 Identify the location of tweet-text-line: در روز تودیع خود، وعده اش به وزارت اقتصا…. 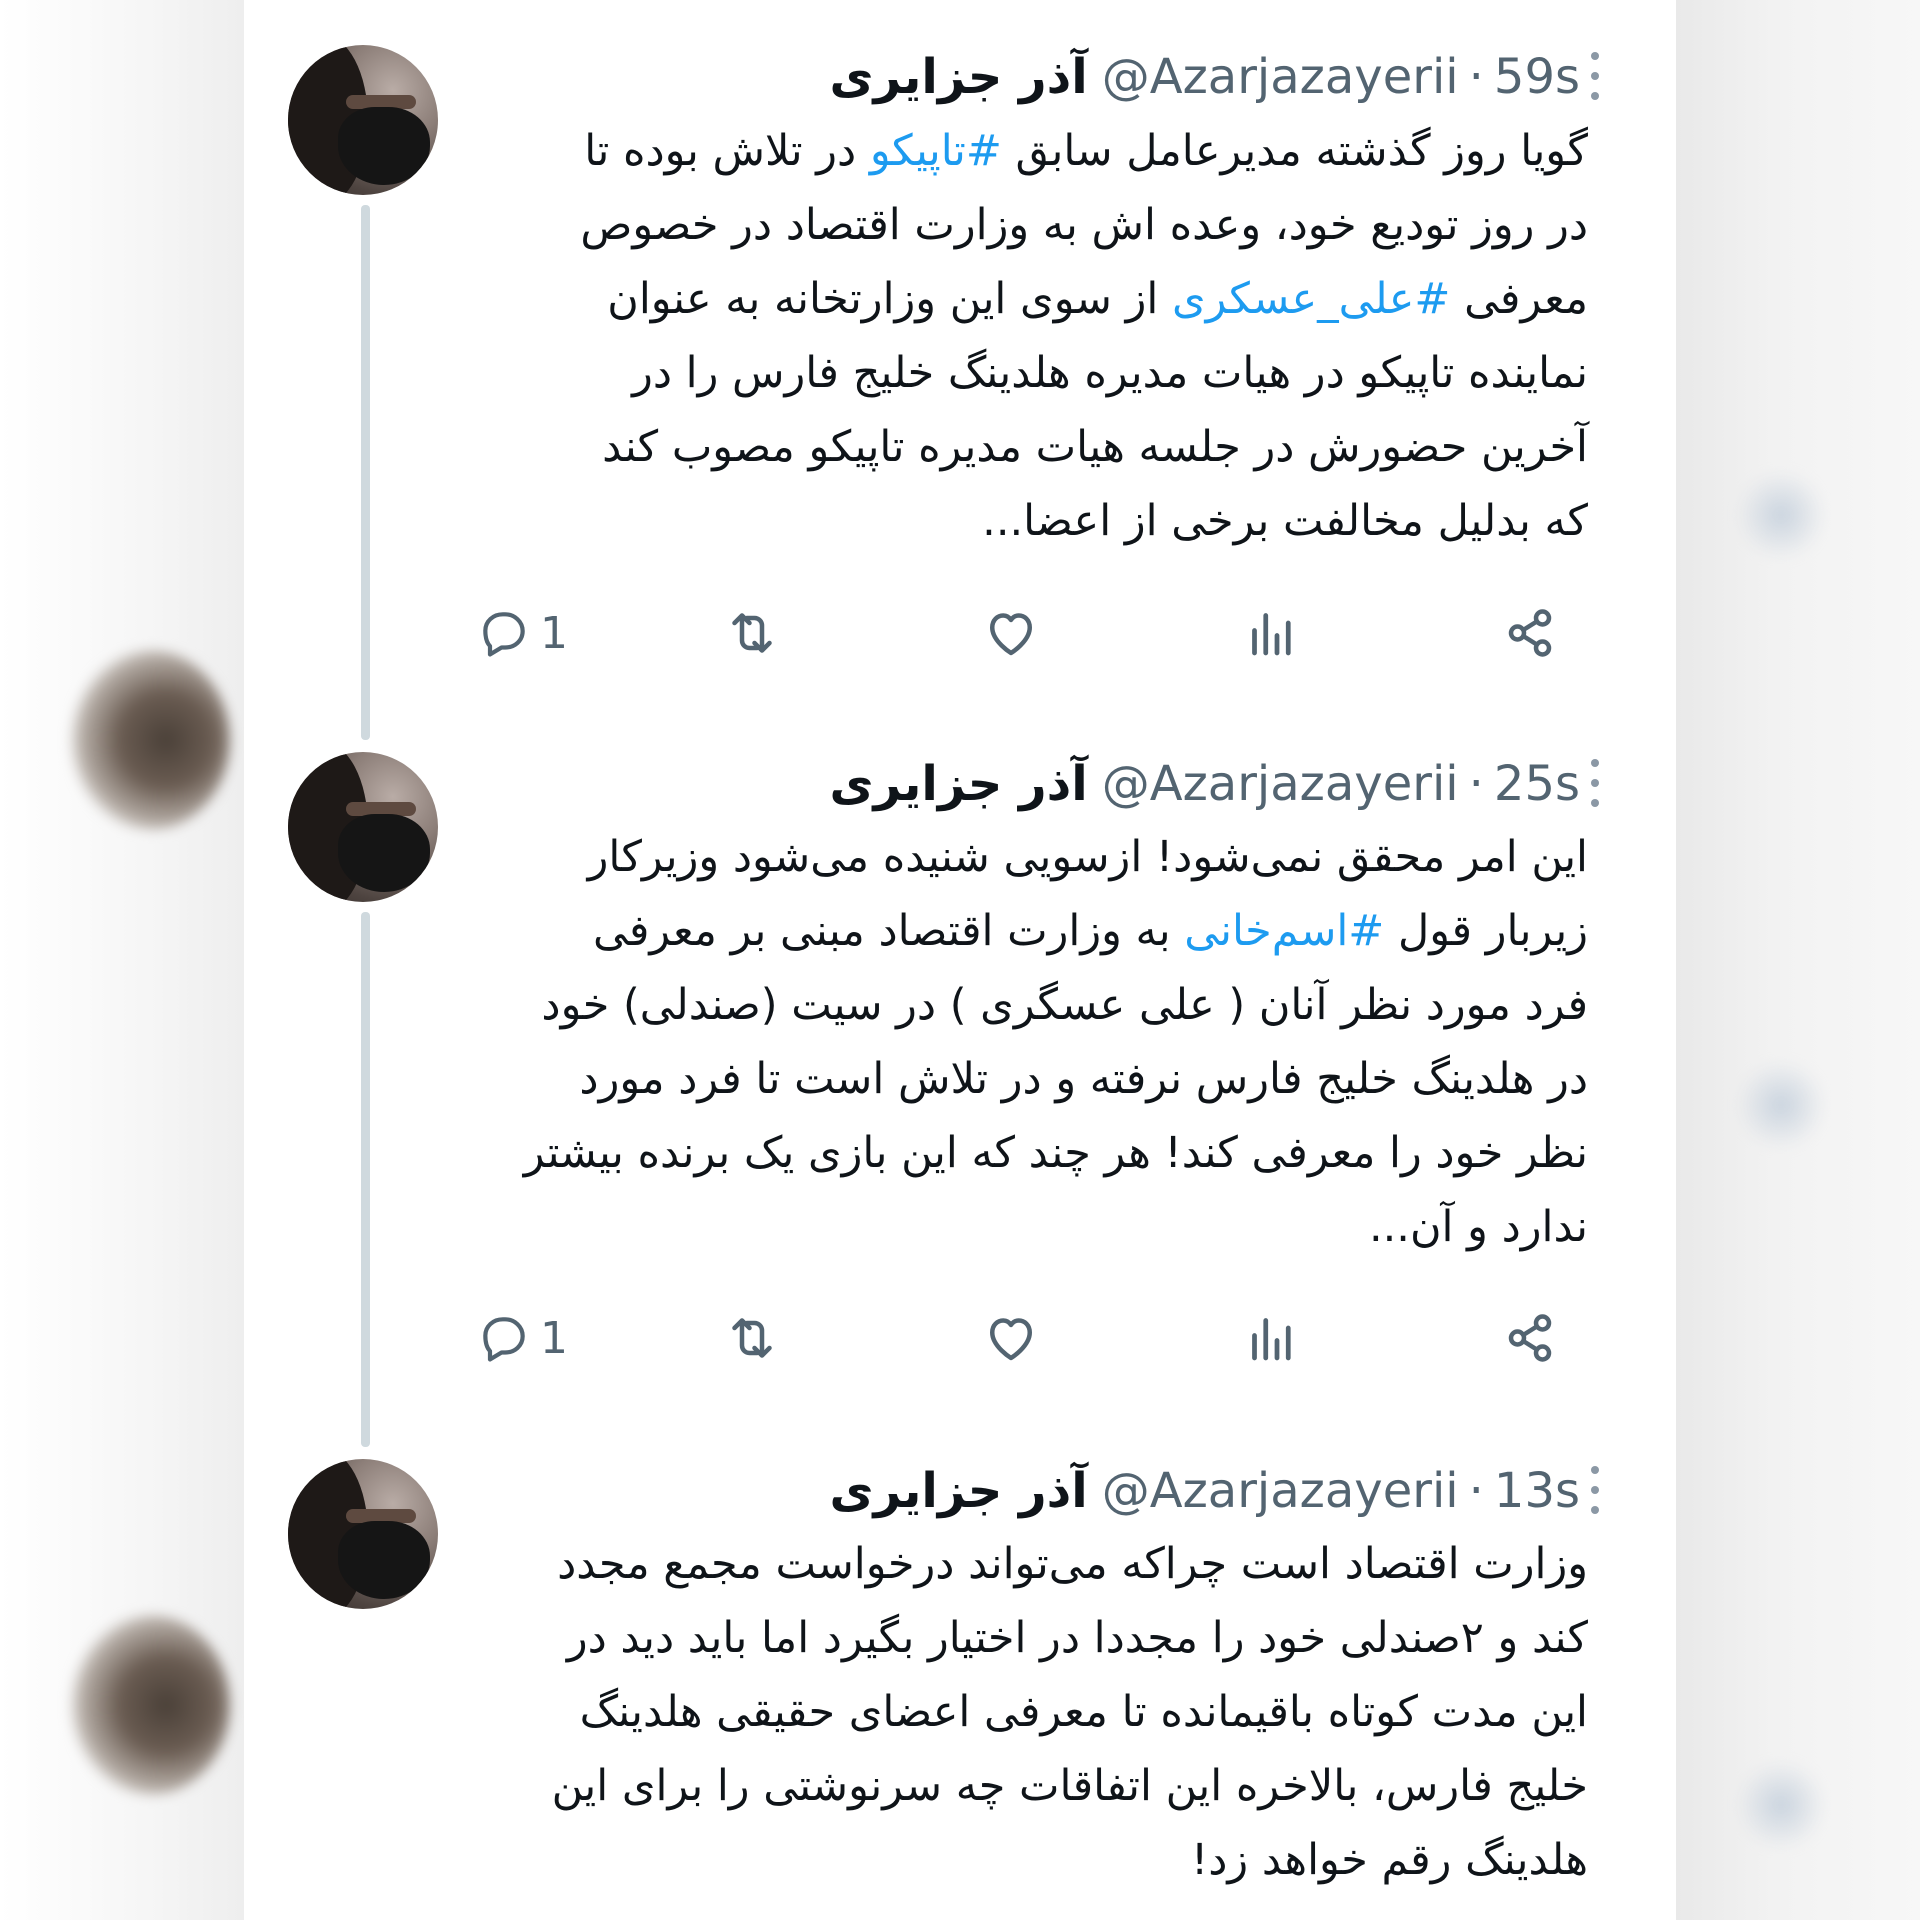
(1084, 225).